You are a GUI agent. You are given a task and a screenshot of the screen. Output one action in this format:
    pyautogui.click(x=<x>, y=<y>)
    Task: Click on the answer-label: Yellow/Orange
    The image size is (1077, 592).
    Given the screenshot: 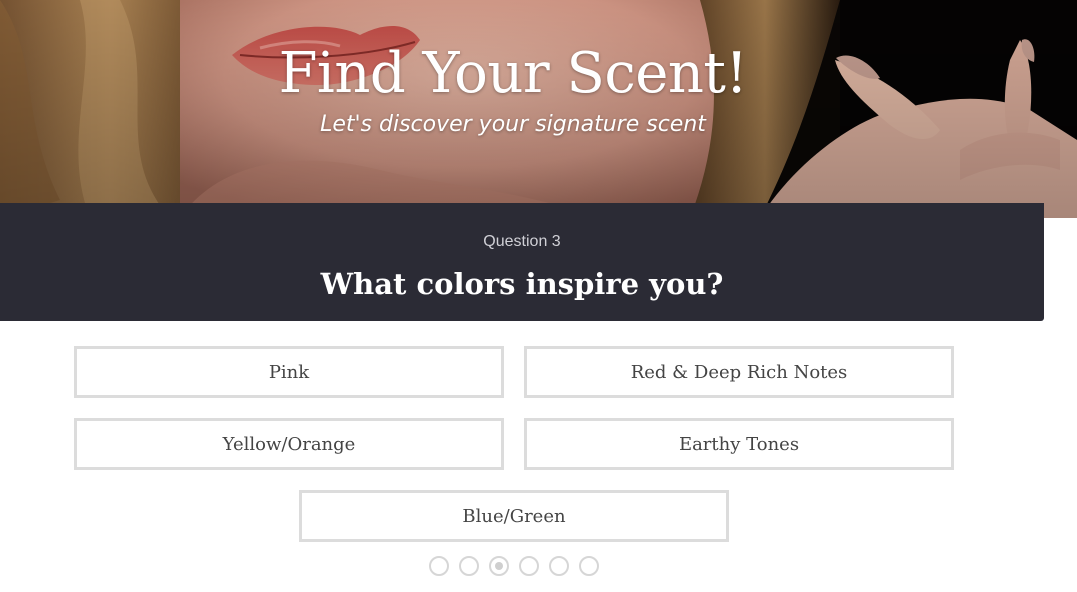 What is the action you would take?
    pyautogui.click(x=289, y=444)
    